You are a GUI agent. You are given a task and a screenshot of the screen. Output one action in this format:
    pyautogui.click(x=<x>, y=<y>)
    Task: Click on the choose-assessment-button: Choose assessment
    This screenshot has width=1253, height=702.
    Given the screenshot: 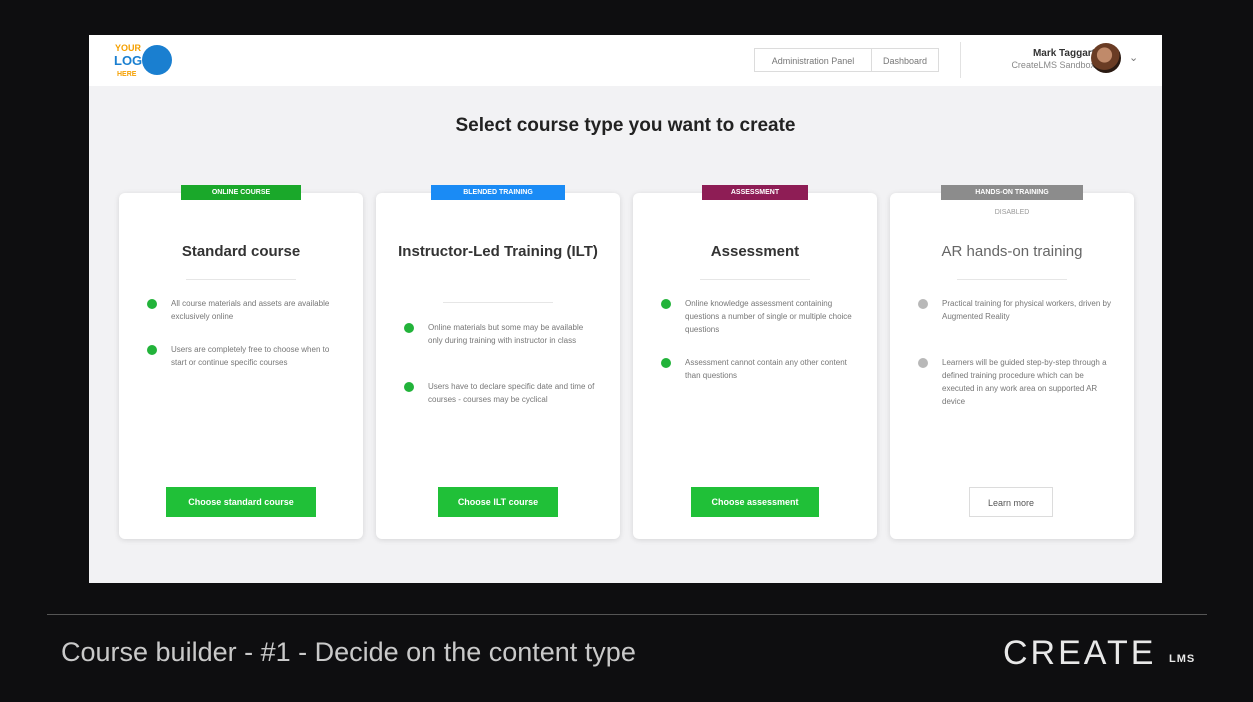 What is the action you would take?
    pyautogui.click(x=755, y=502)
    